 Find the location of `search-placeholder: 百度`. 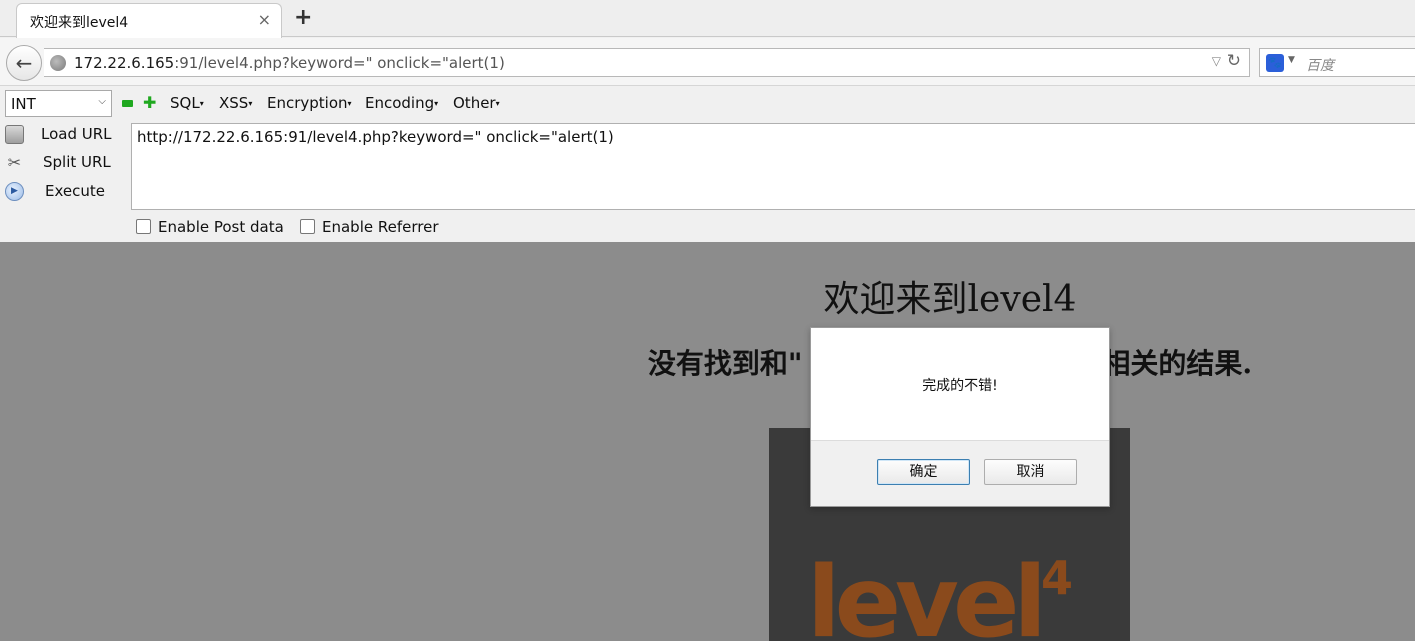

search-placeholder: 百度 is located at coordinates (1320, 66).